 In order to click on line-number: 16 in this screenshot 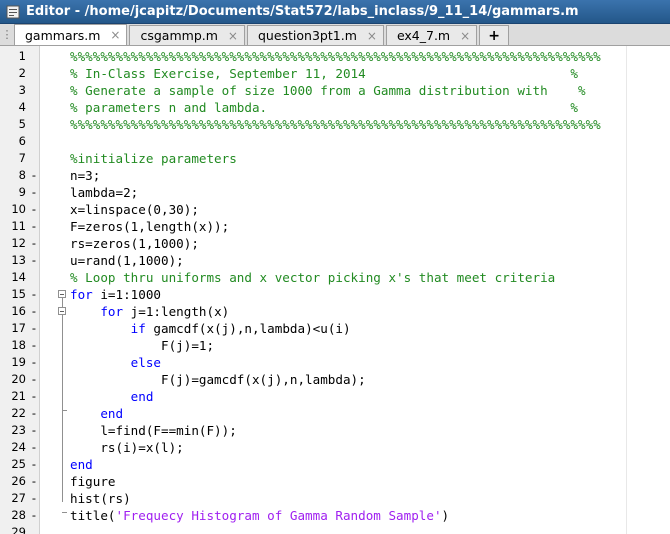, I will do `click(18, 311)`.